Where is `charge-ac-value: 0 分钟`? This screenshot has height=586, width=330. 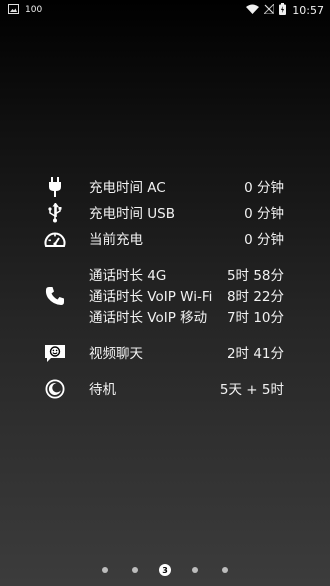 charge-ac-value: 0 分钟 is located at coordinates (264, 188).